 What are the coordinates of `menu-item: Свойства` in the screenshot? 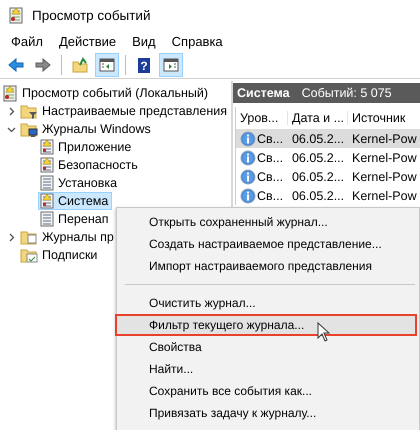 It's located at (266, 347).